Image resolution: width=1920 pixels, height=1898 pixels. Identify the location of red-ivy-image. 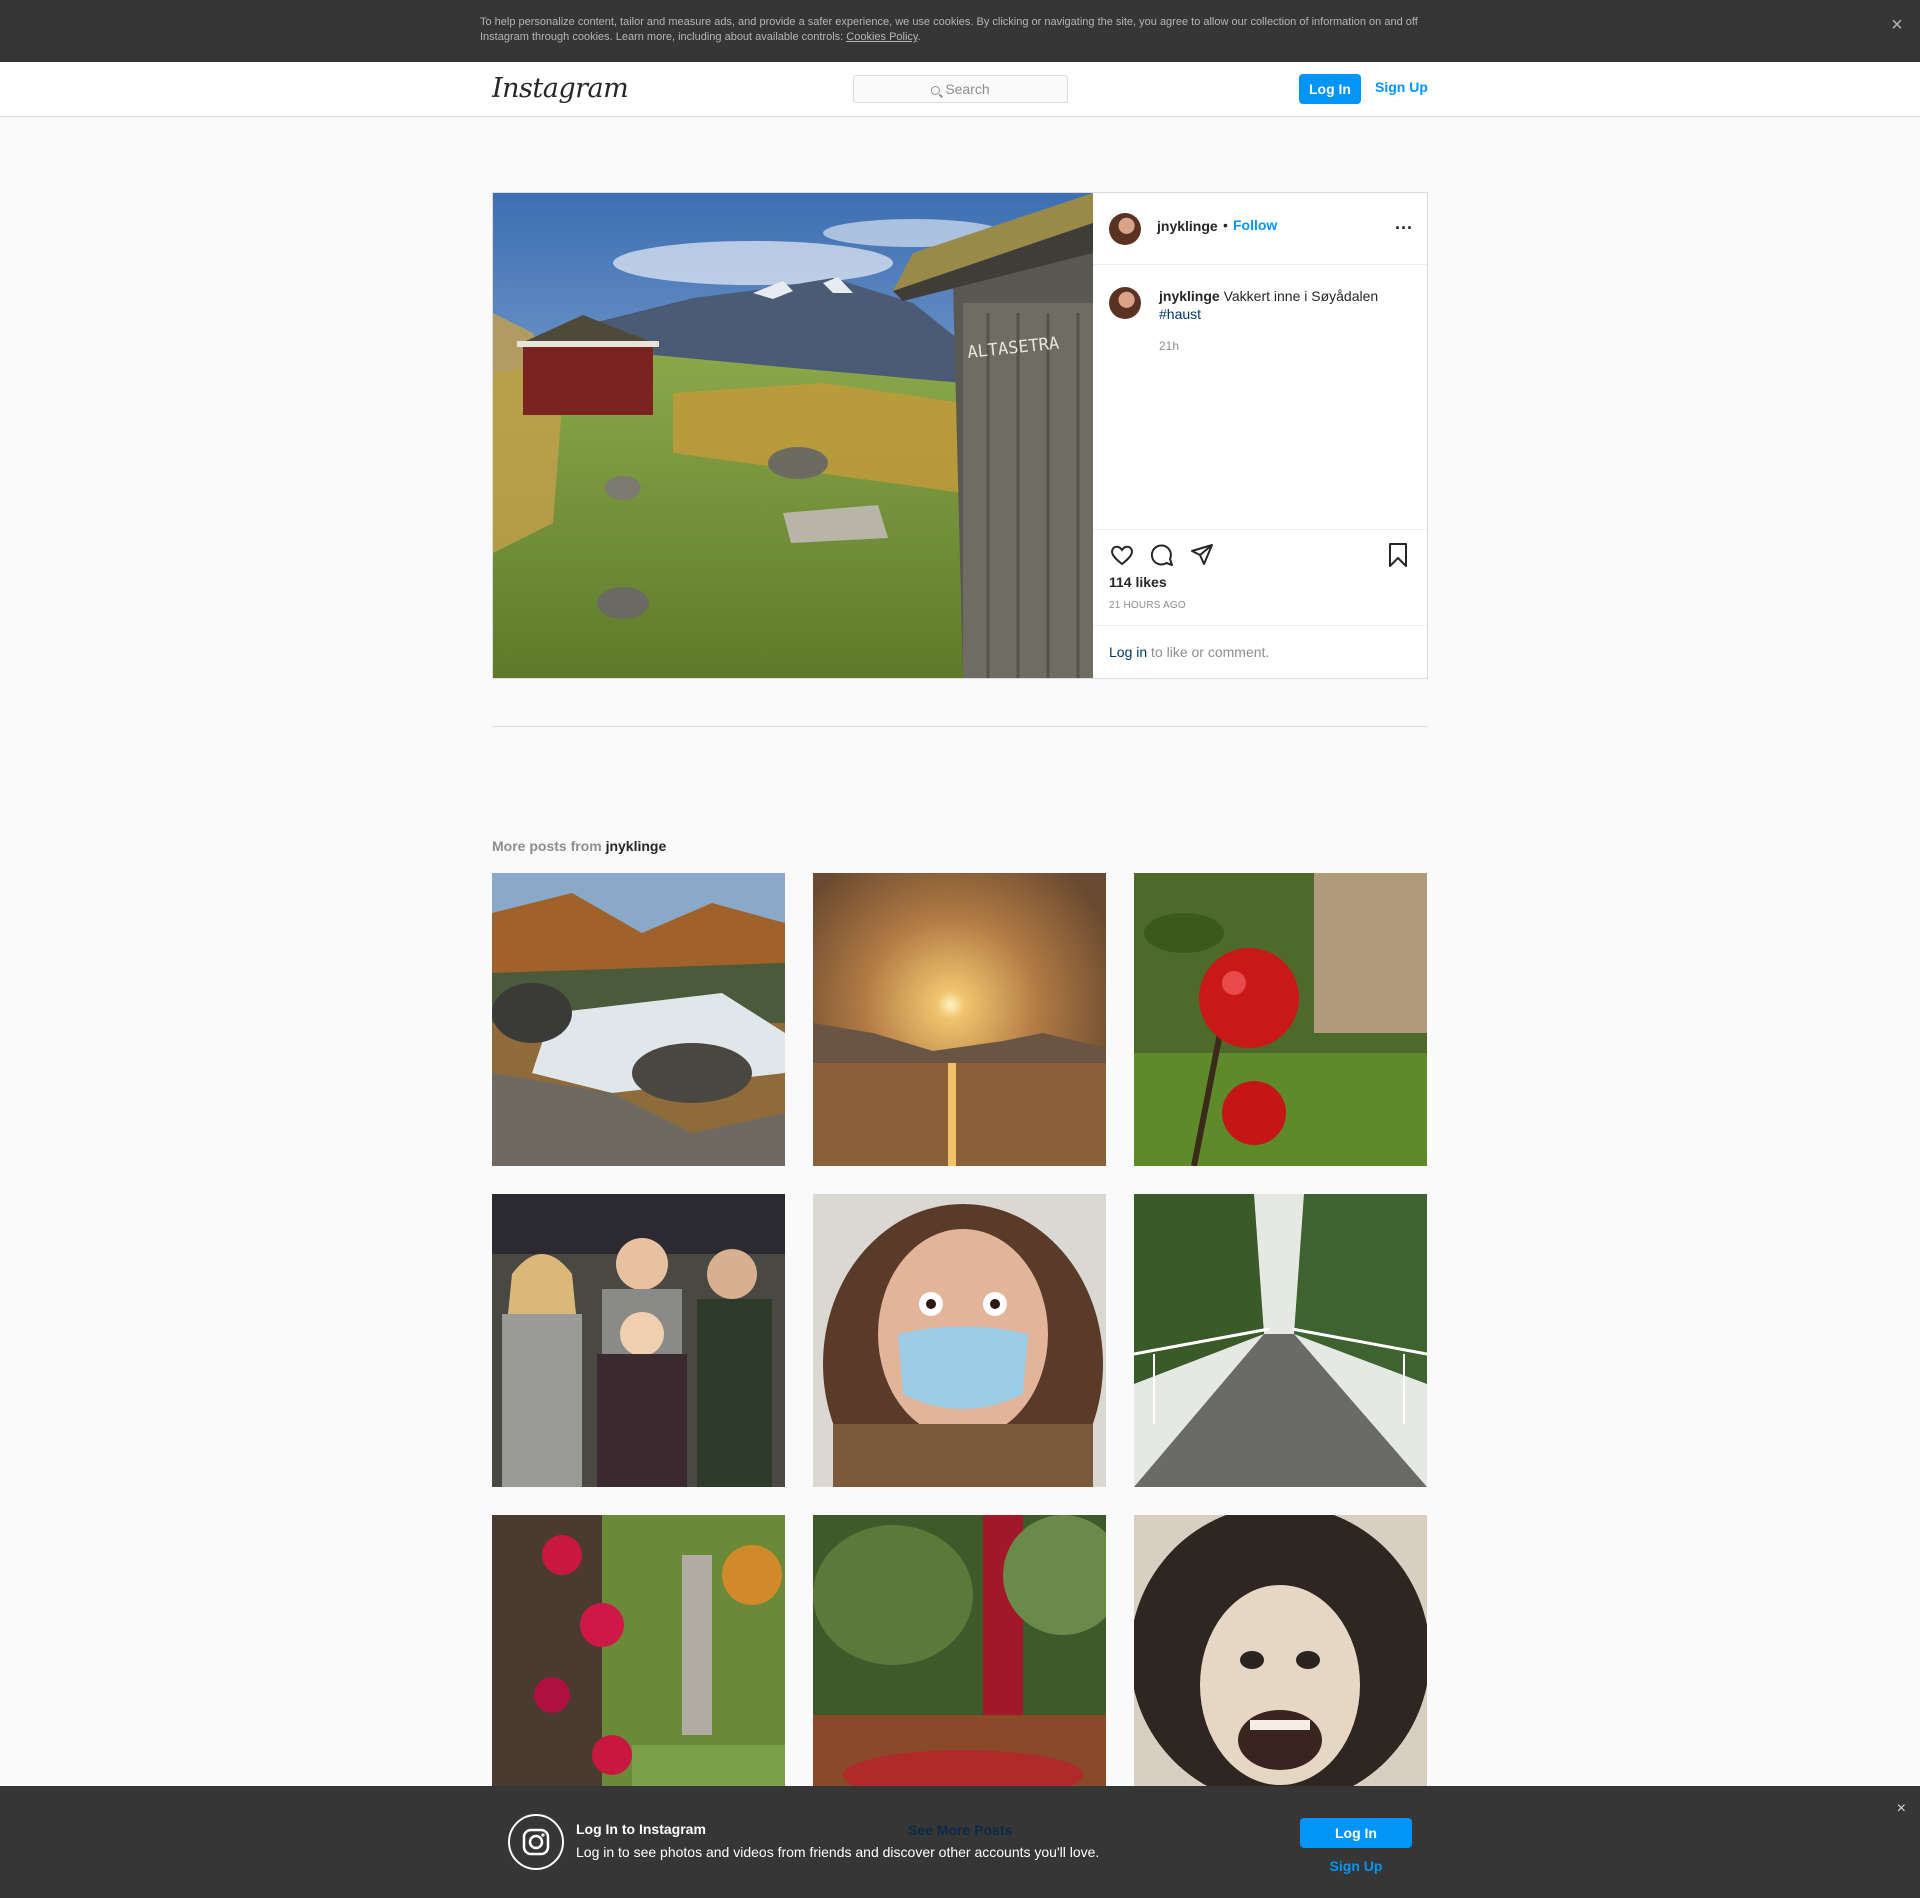
(638, 1661).